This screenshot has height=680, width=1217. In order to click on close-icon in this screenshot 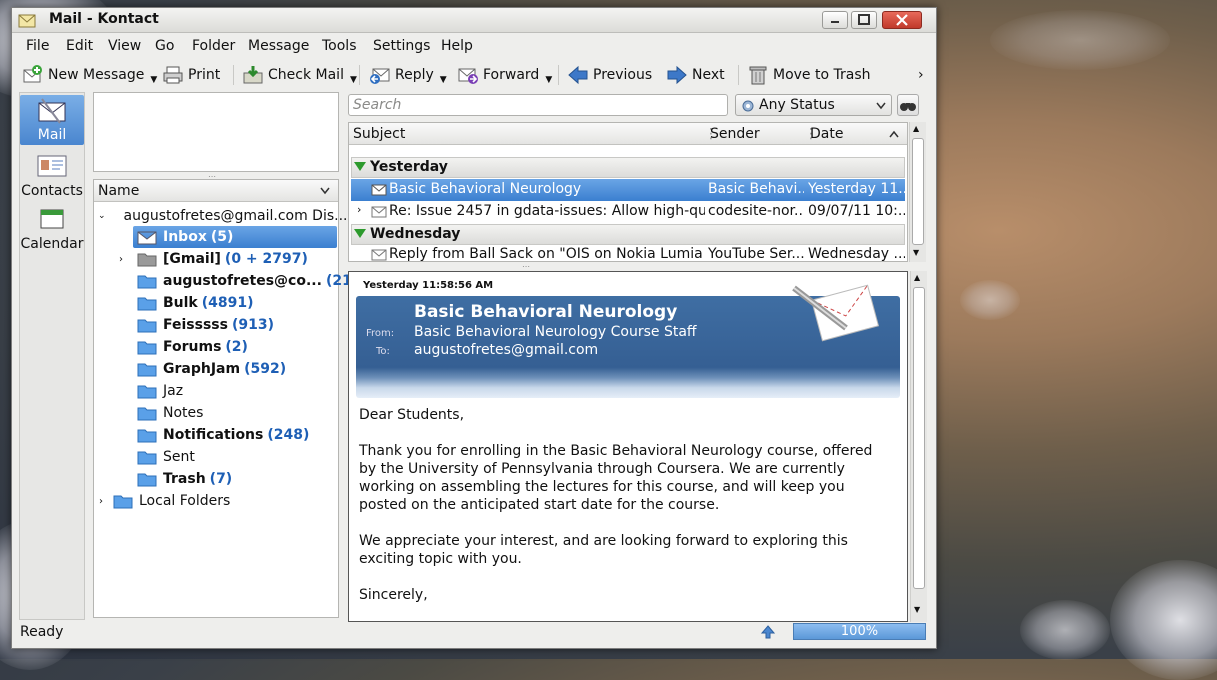, I will do `click(902, 20)`.